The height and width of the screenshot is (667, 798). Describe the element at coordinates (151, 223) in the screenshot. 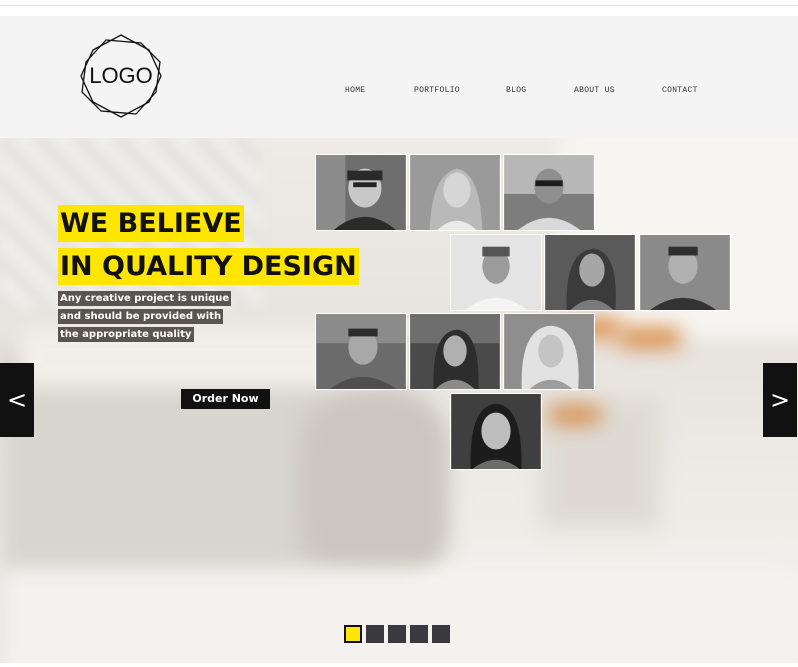

I see `hero-headline-line1: WE BELIEVE` at that location.